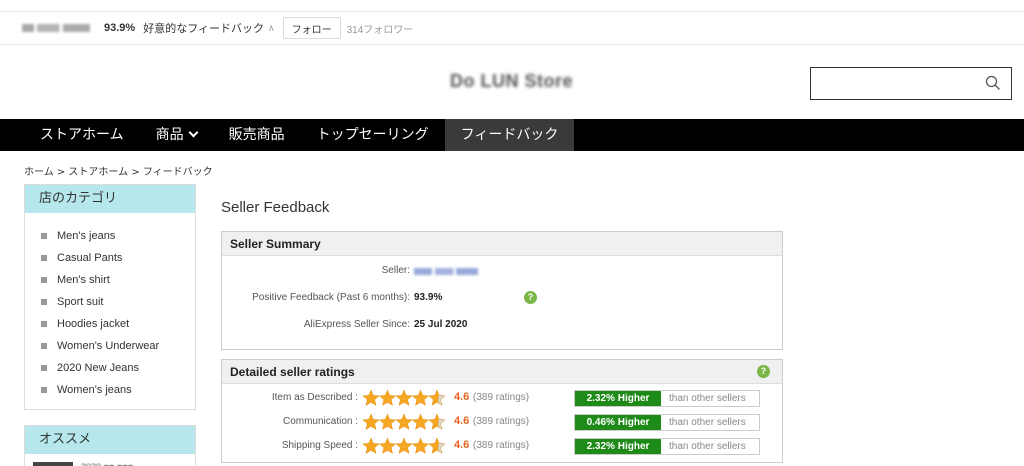 This screenshot has height=466, width=1024. What do you see at coordinates (53, 464) in the screenshot?
I see `recommended-product-thumbnail` at bounding box center [53, 464].